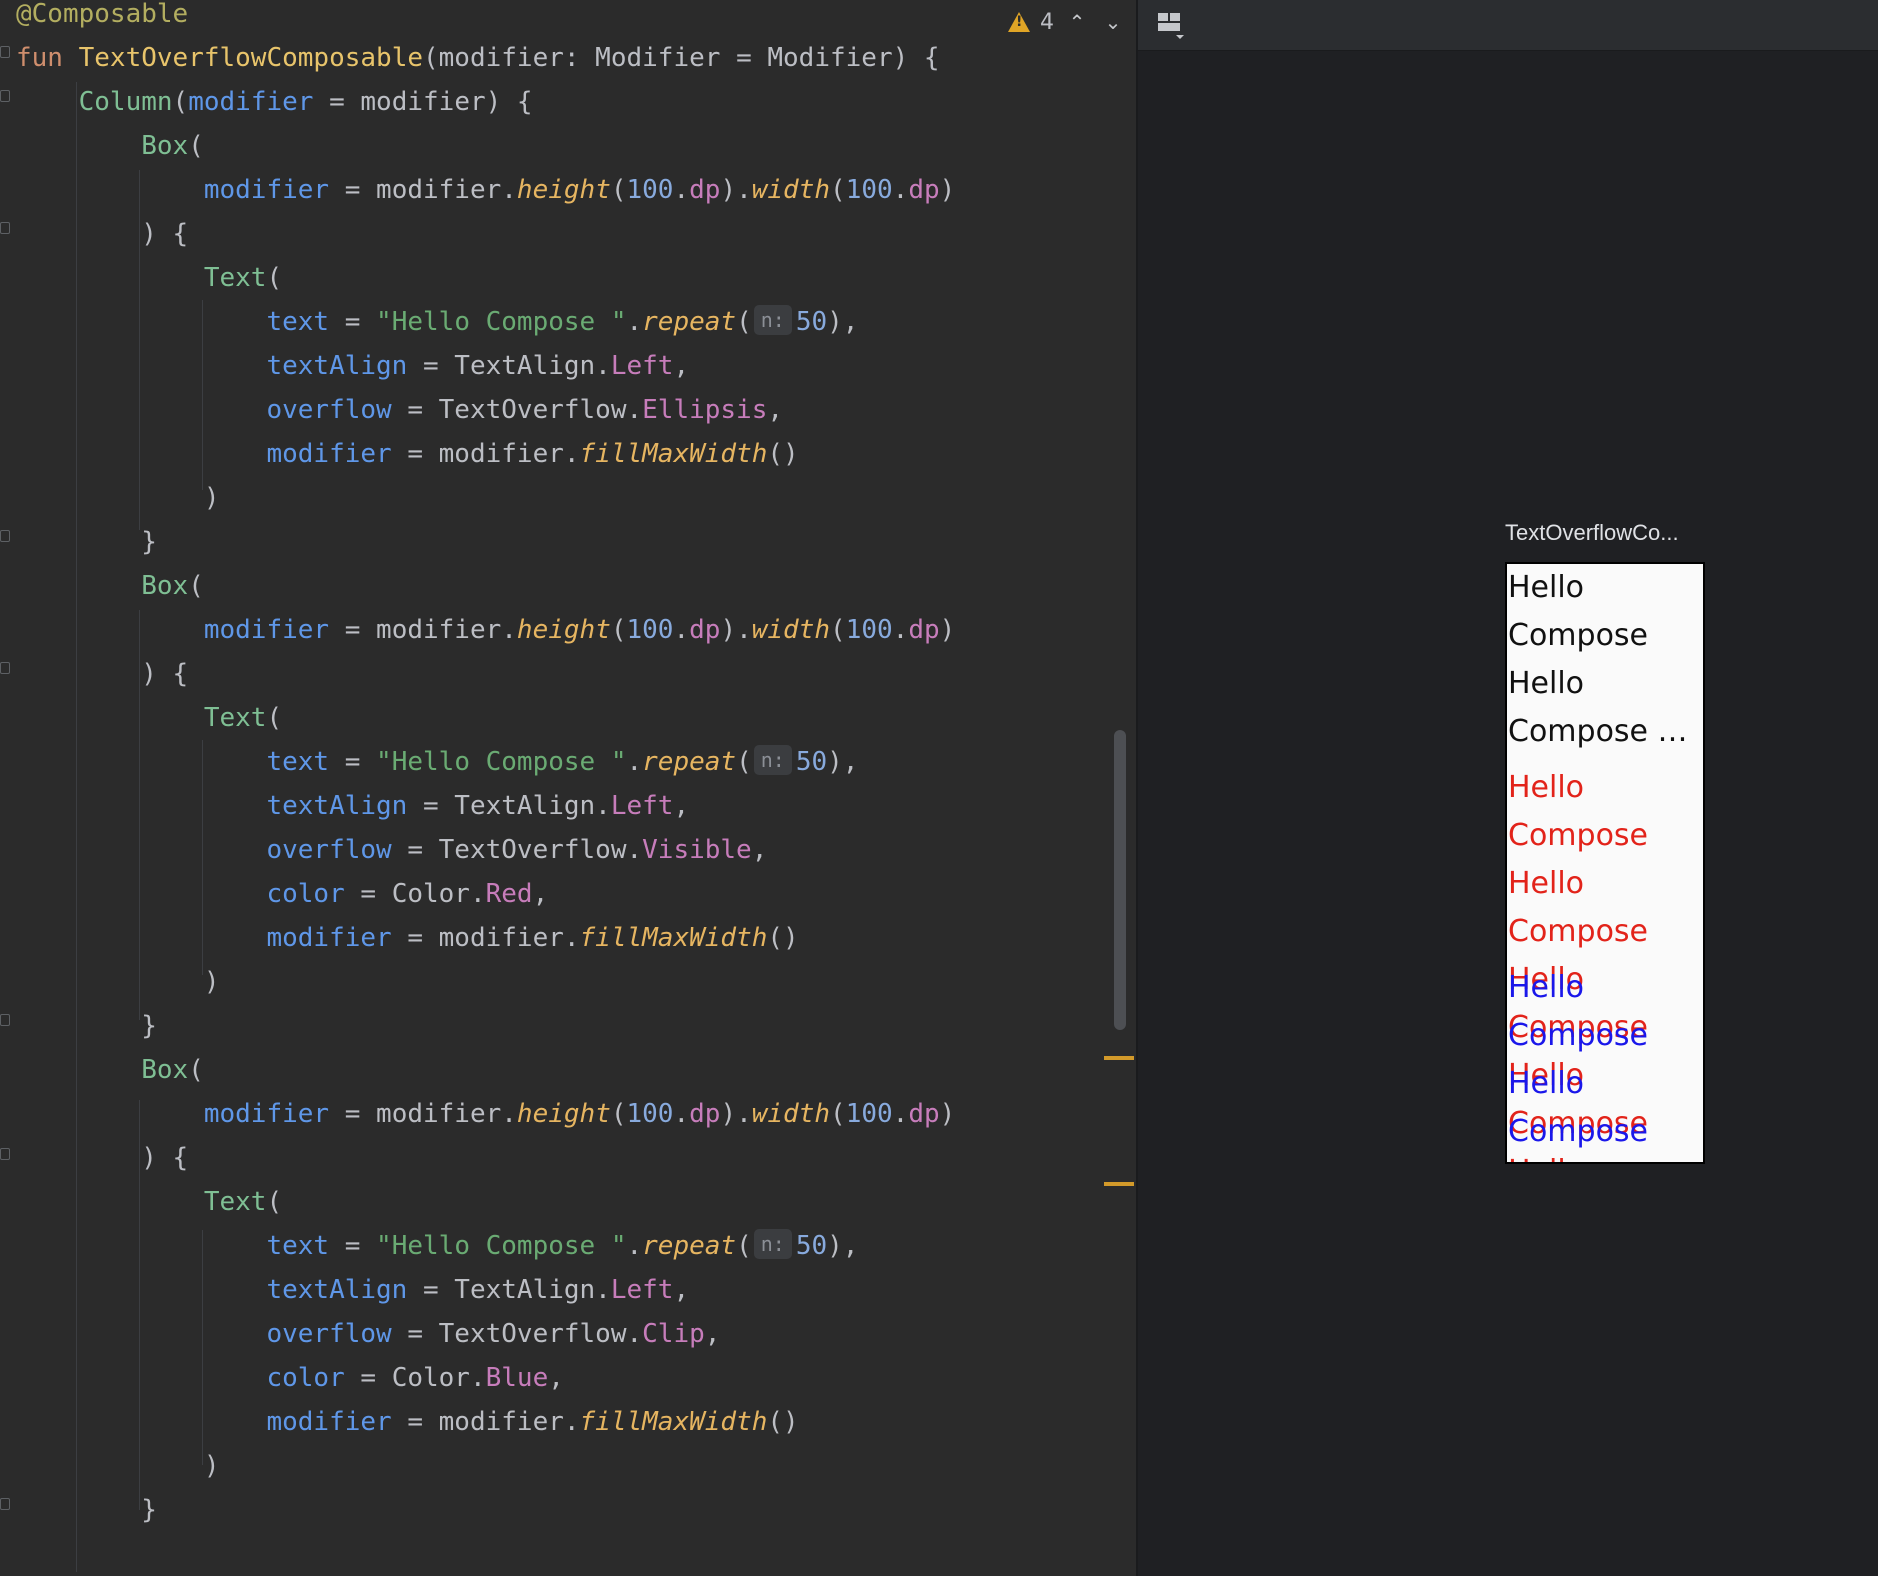 The width and height of the screenshot is (1878, 1576). Describe the element at coordinates (501, 322) in the screenshot. I see `code-token: "Hello Compose "` at that location.